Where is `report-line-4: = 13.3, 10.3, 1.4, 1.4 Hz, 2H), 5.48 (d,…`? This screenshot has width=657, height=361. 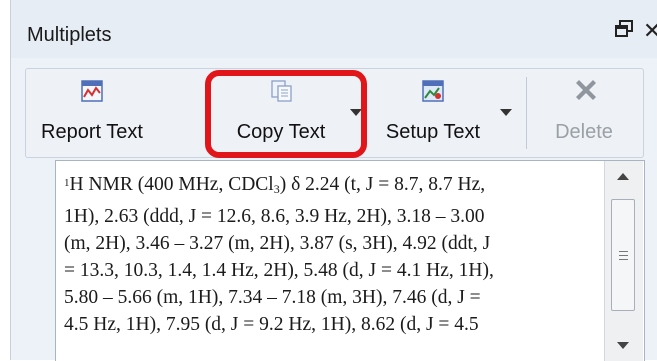 report-line-4: = 13.3, 10.3, 1.4, 1.4 Hz, 2H), 5.48 (d,… is located at coordinates (279, 270).